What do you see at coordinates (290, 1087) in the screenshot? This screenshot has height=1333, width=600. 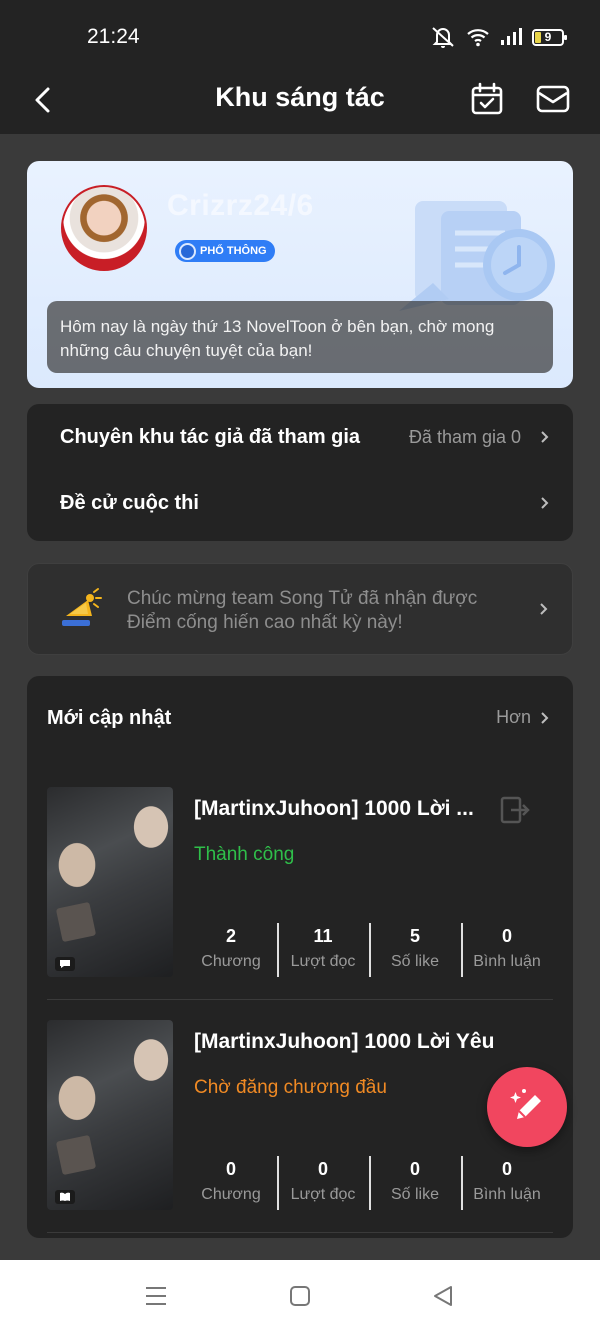 I see `book-status: Chờ đăng chương đầu` at bounding box center [290, 1087].